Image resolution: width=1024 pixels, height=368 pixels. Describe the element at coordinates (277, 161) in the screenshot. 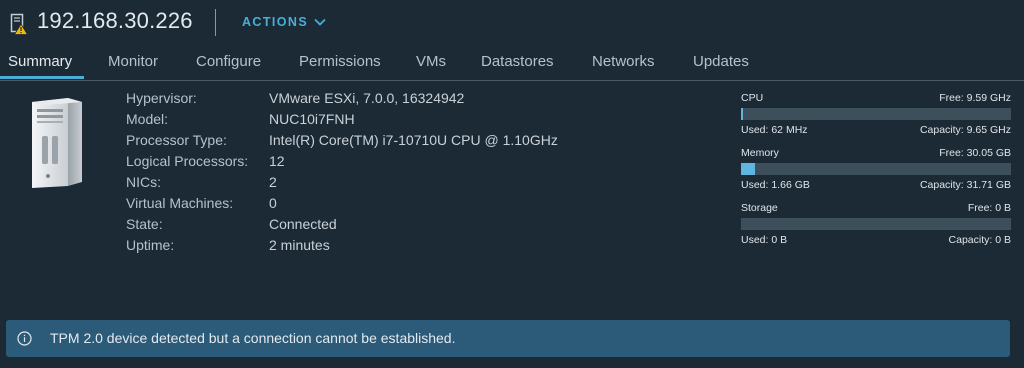

I see `property-value: 12` at that location.